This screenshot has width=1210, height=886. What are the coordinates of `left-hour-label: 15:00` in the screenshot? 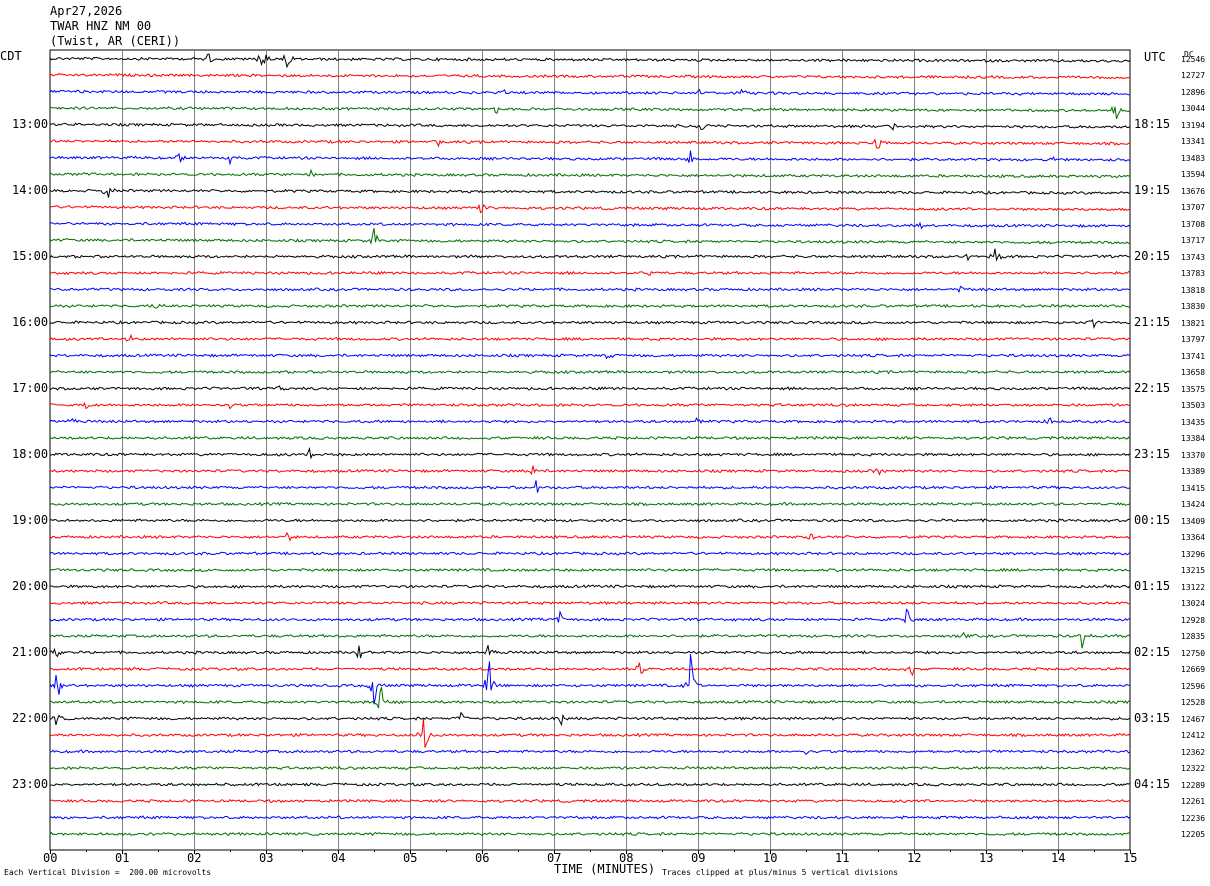 It's located at (30, 255).